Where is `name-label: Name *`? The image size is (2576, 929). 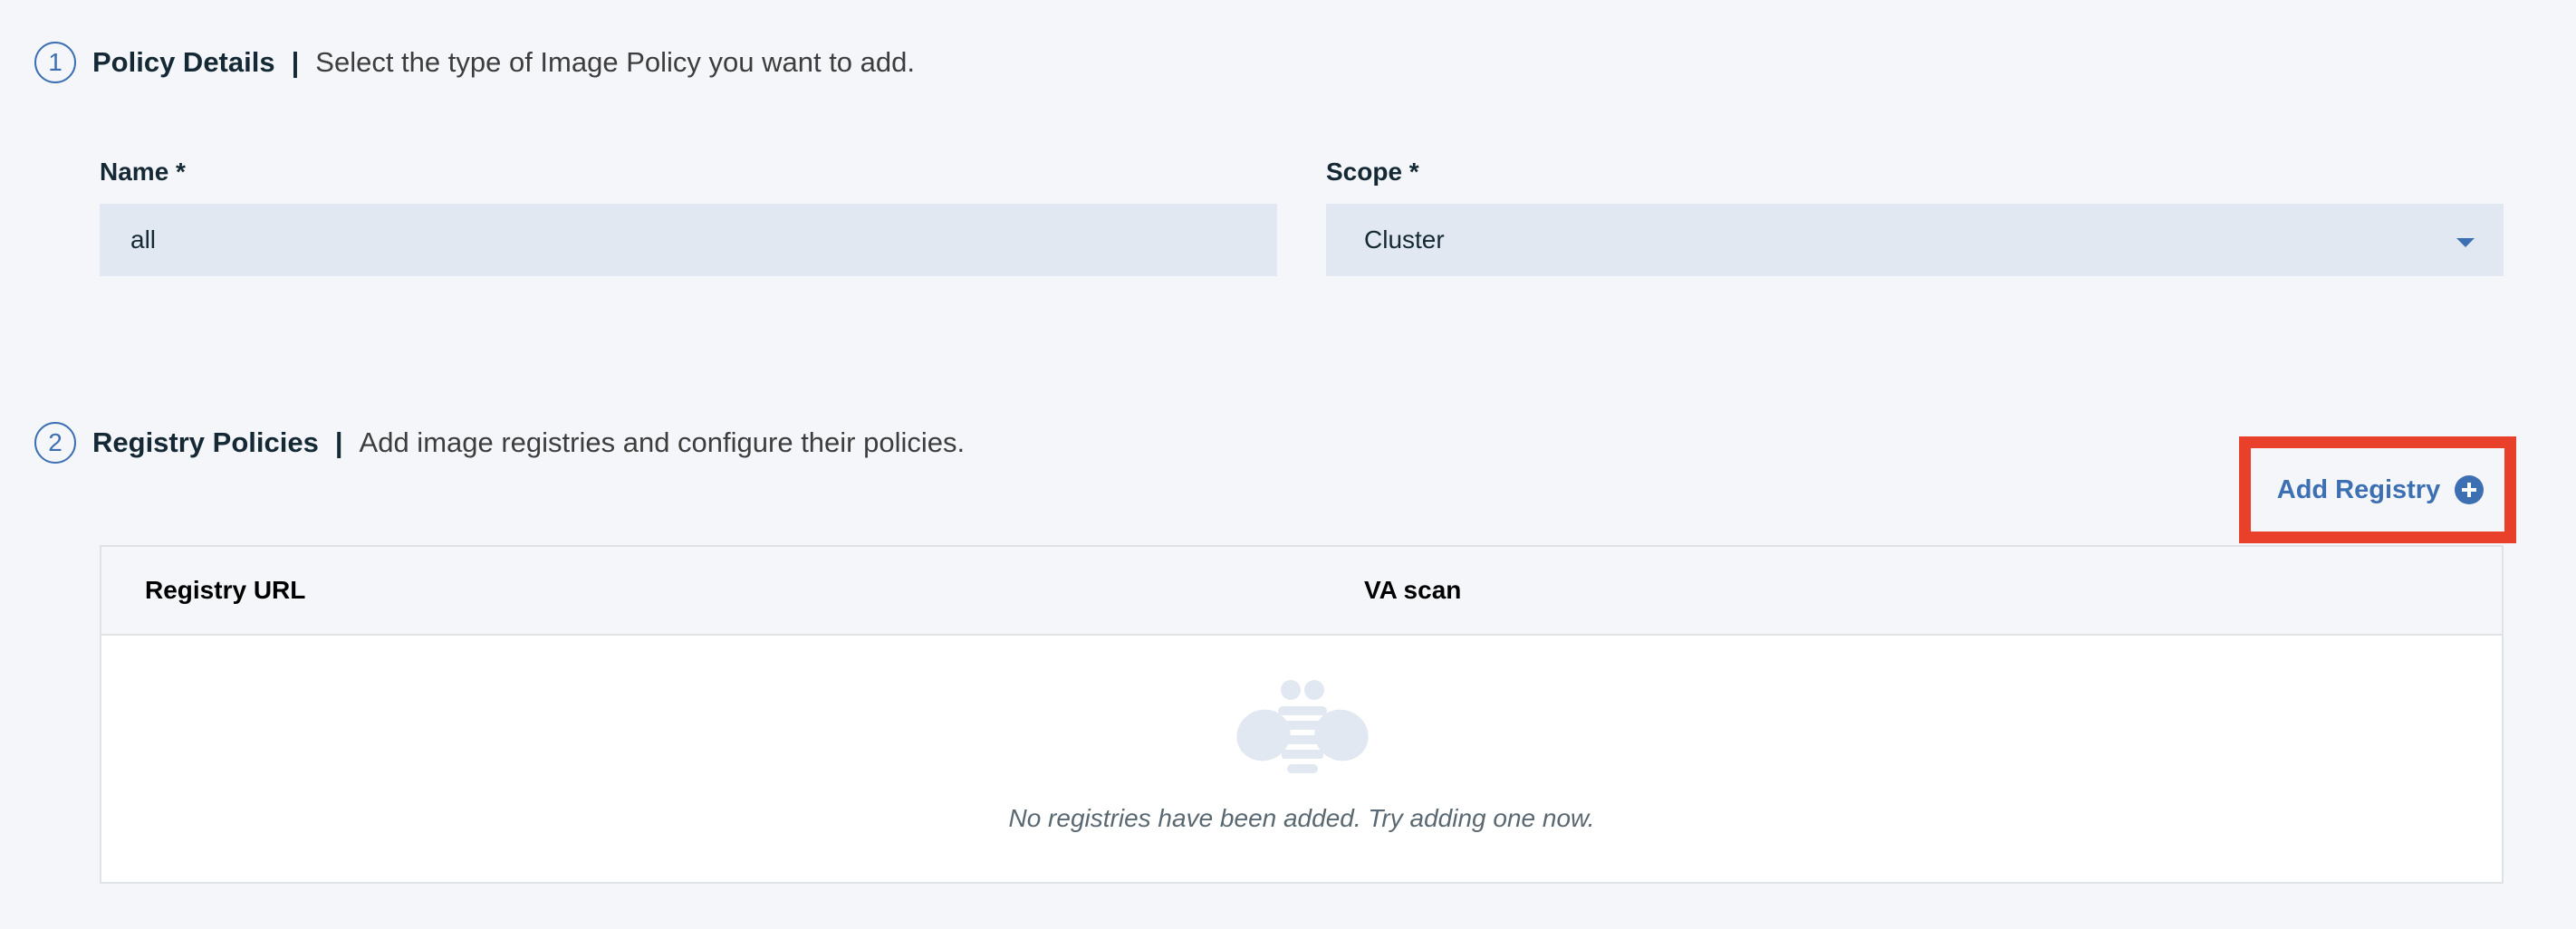
name-label: Name * is located at coordinates (143, 172).